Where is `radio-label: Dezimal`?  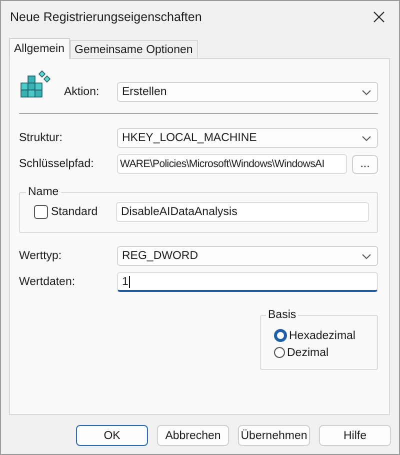 radio-label: Dezimal is located at coordinates (308, 352).